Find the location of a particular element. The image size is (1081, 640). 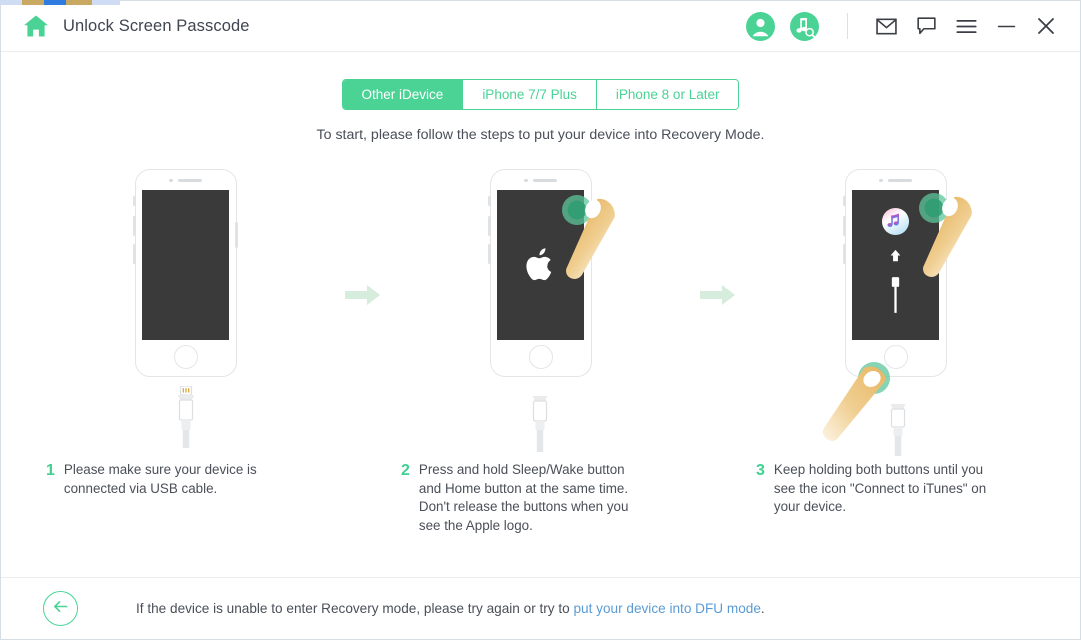

arrow-2-to-3-wrap is located at coordinates (718, 236).